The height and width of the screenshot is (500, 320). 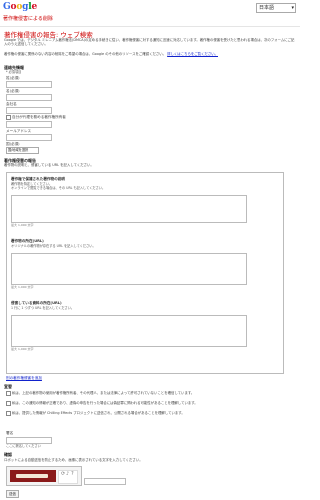 What do you see at coordinates (49, 165) in the screenshot?
I see `infringement-section-desc: 著作物の説明と、侵害している URL を記入してください。` at bounding box center [49, 165].